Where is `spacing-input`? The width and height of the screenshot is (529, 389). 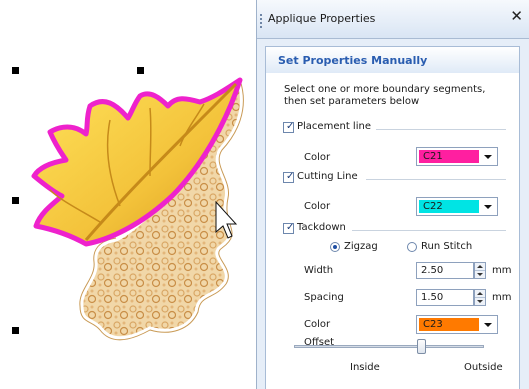
spacing-input is located at coordinates (445, 297).